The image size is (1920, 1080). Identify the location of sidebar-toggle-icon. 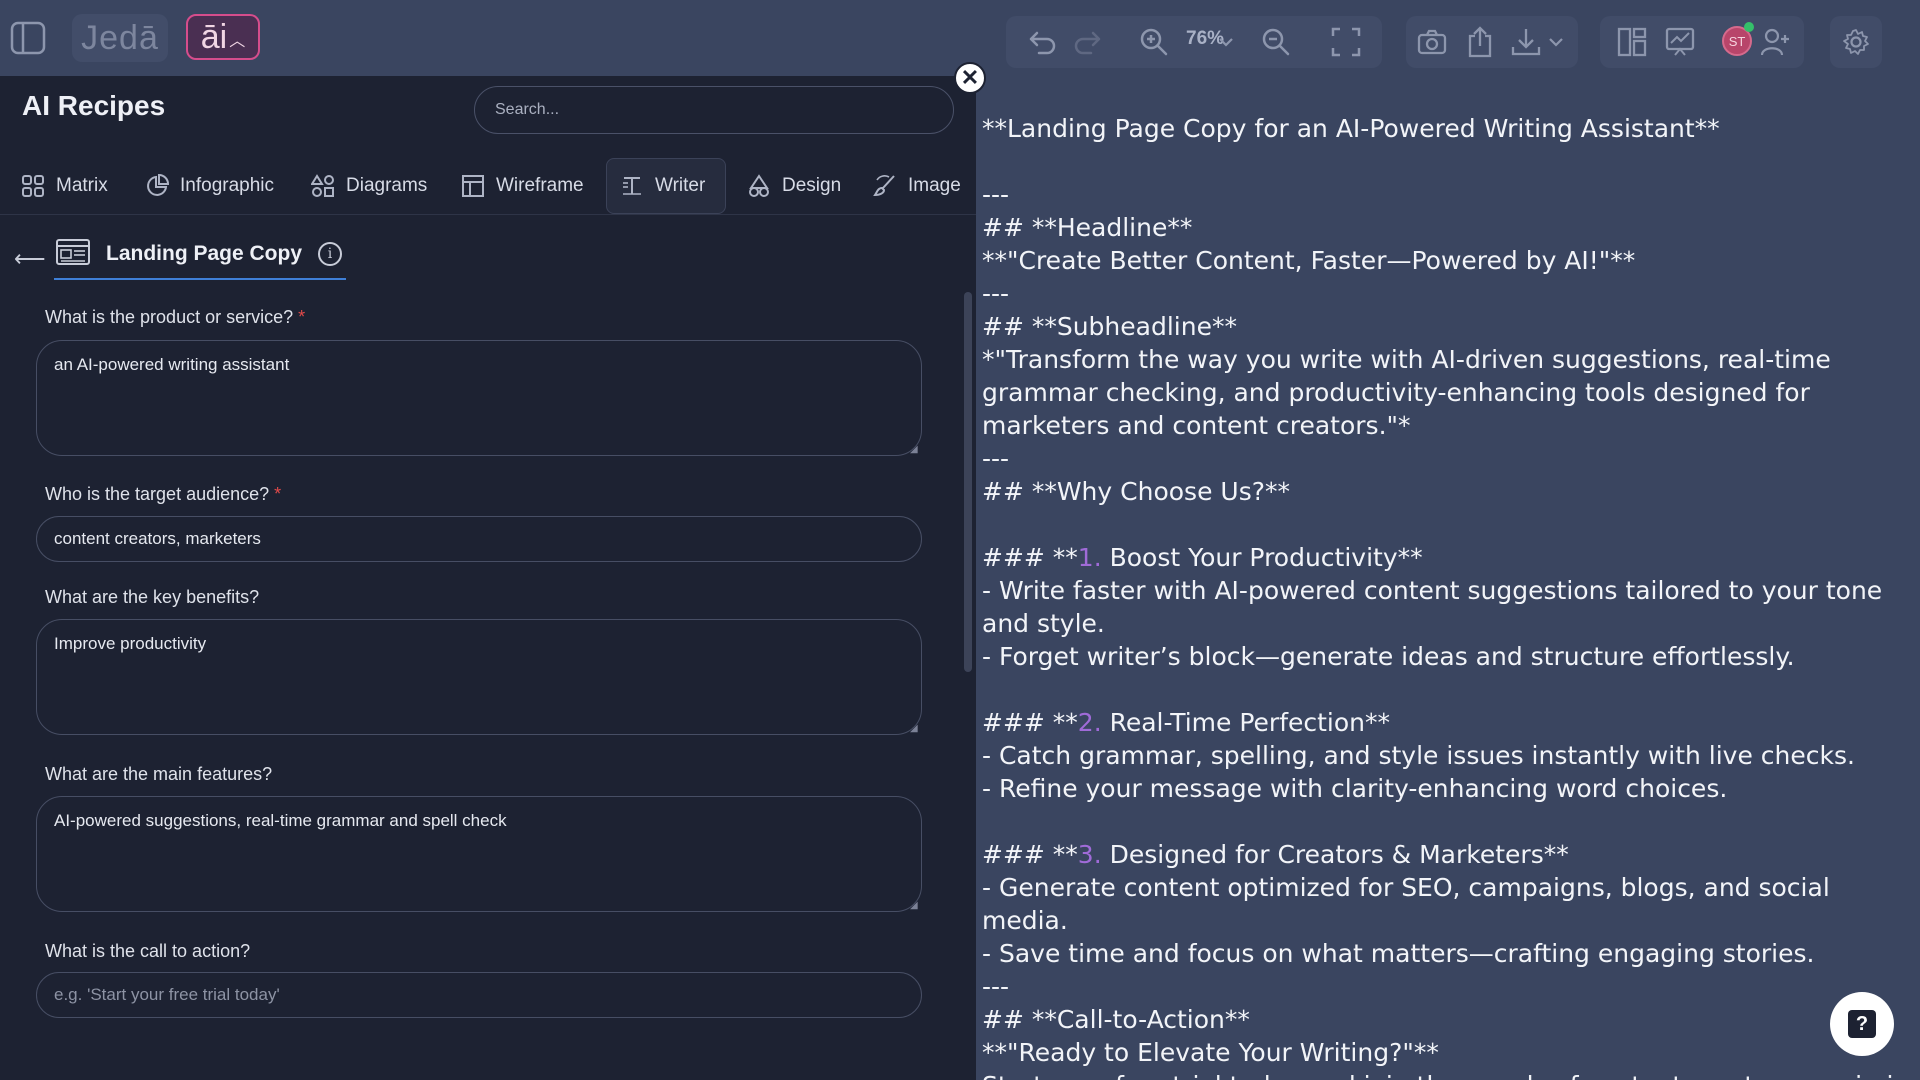
(28, 38).